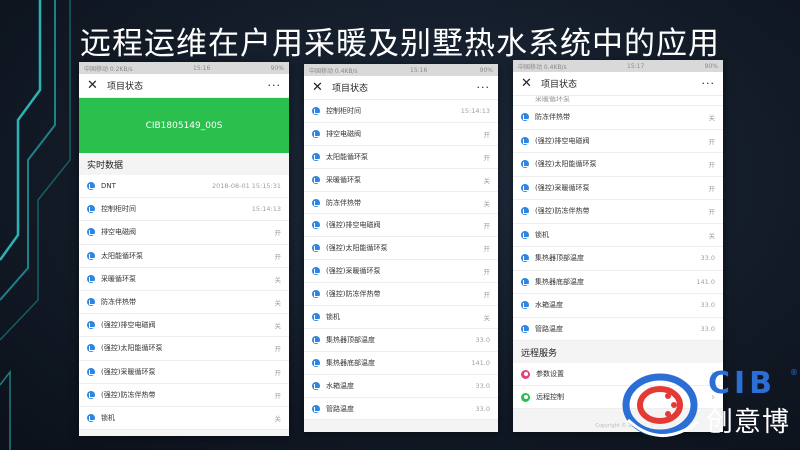 Image resolution: width=800 pixels, height=450 pixels. What do you see at coordinates (707, 328) in the screenshot?
I see `item-value: 33.0` at bounding box center [707, 328].